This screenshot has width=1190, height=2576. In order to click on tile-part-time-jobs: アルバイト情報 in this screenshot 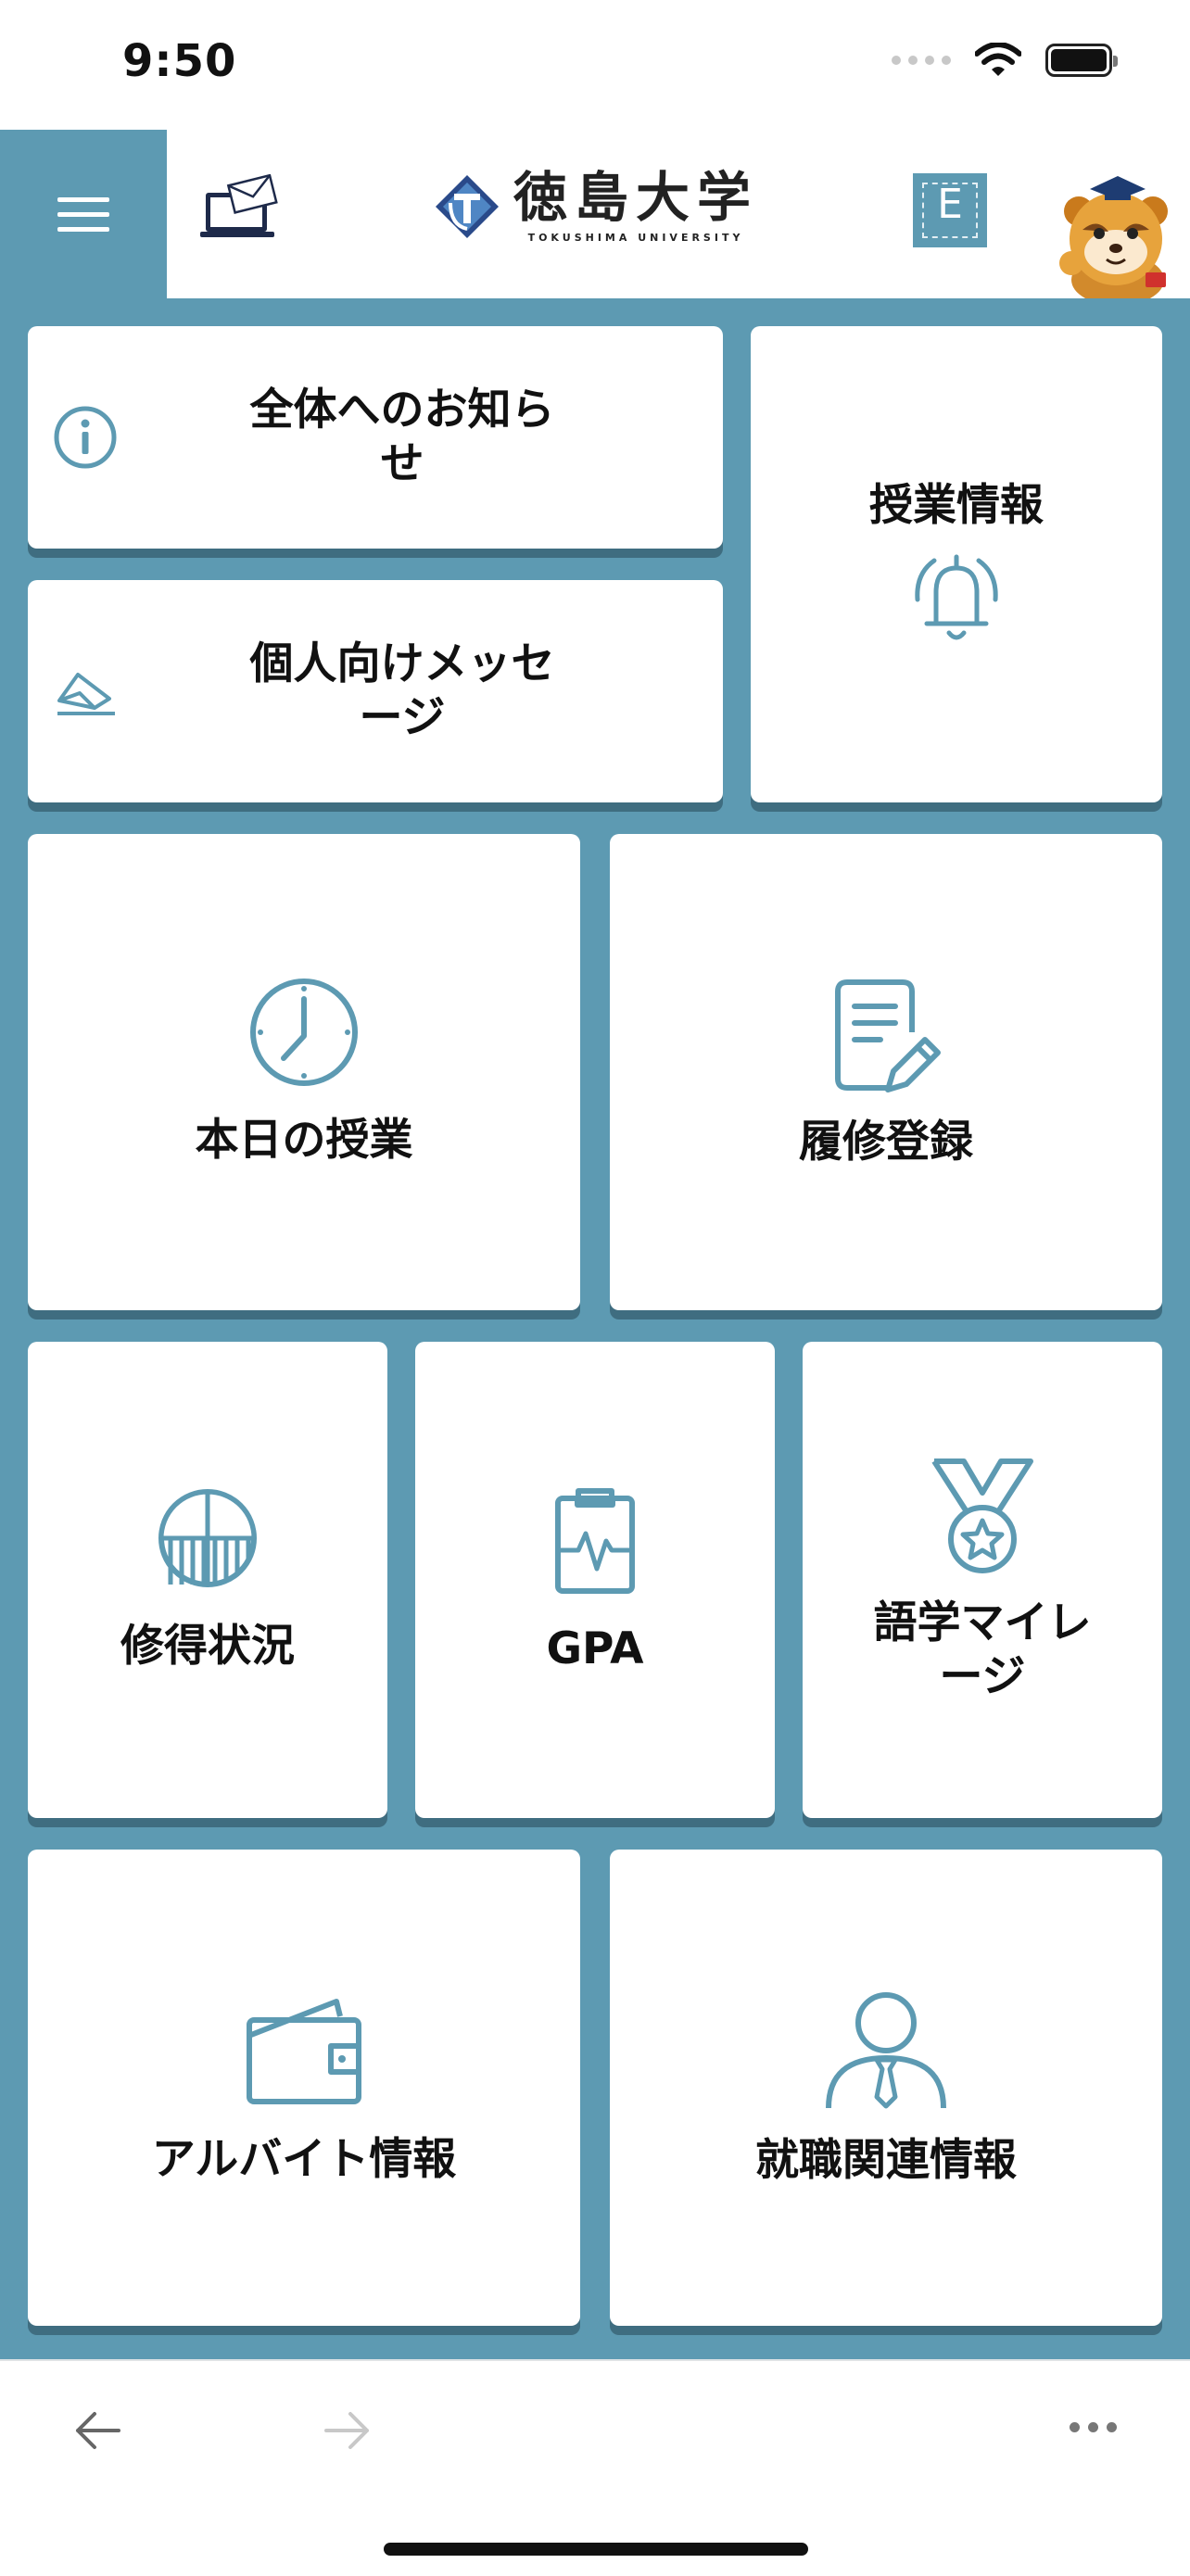, I will do `click(304, 2088)`.